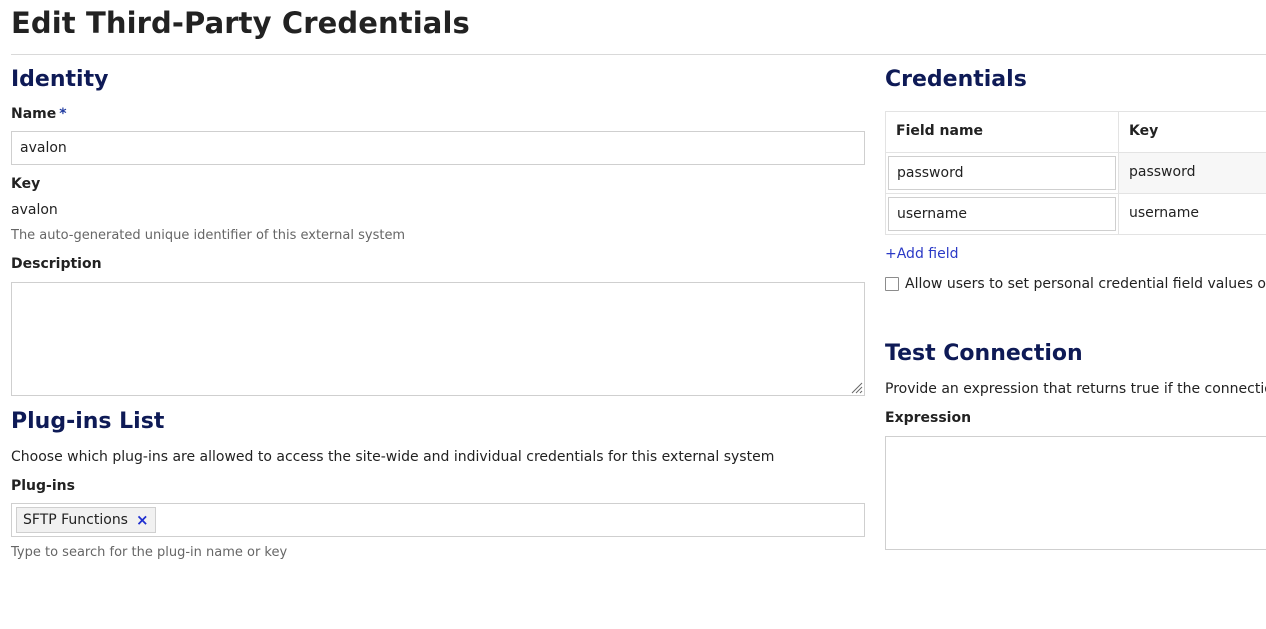 The image size is (1266, 629). Describe the element at coordinates (438, 520) in the screenshot. I see `plugins-picker: SFTP Functions ×` at that location.